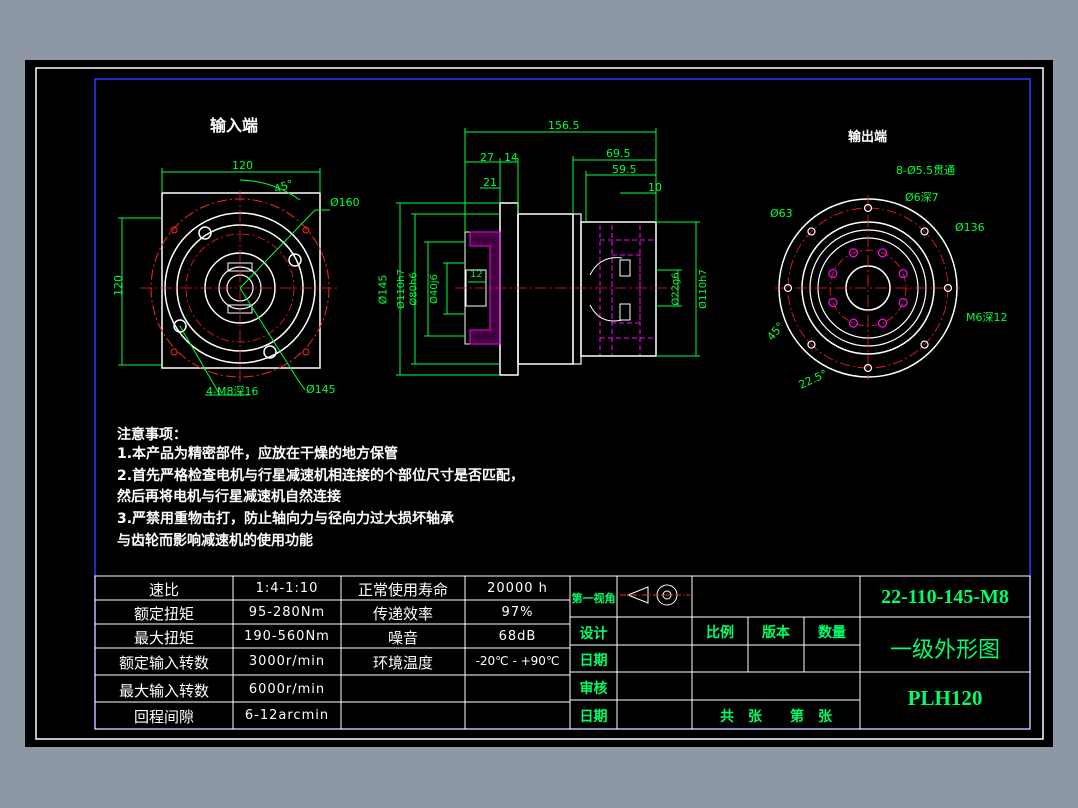 This screenshot has height=808, width=1078. Describe the element at coordinates (655, 187) in the screenshot. I see `dim-10: 10` at that location.